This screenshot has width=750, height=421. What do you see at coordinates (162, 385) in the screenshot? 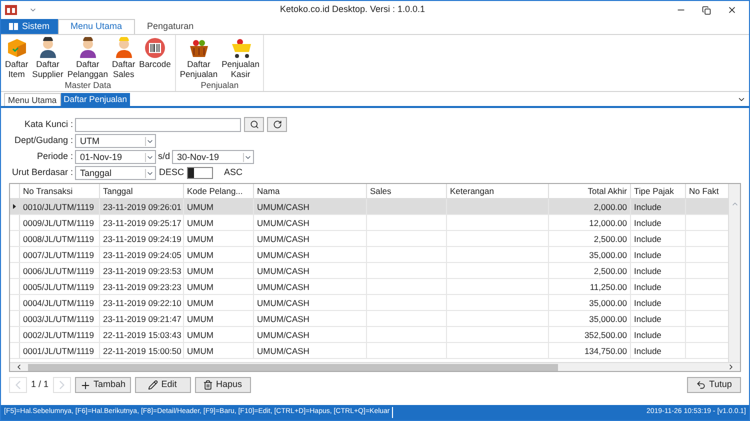
I see `action-button: Edit` at bounding box center [162, 385].